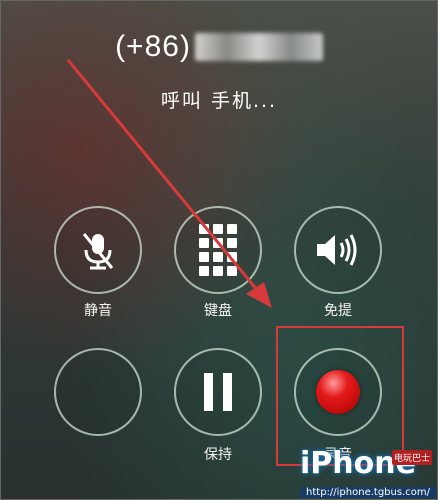  Describe the element at coordinates (368, 472) in the screenshot. I see `watermark: iPhone 电玩巴士 http://iphone.tgbus.com/` at that location.